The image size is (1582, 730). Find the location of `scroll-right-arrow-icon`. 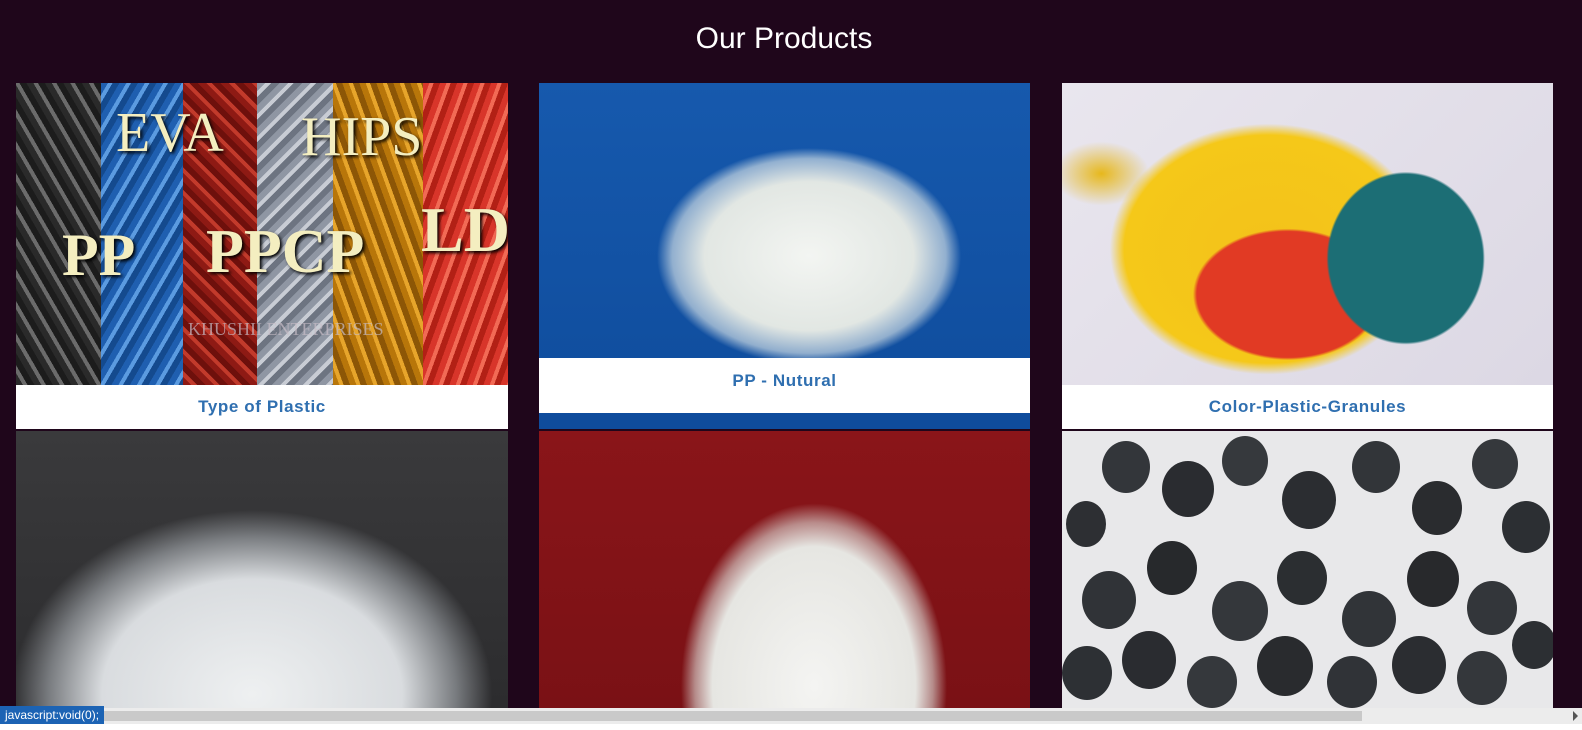

scroll-right-arrow-icon is located at coordinates (1575, 716).